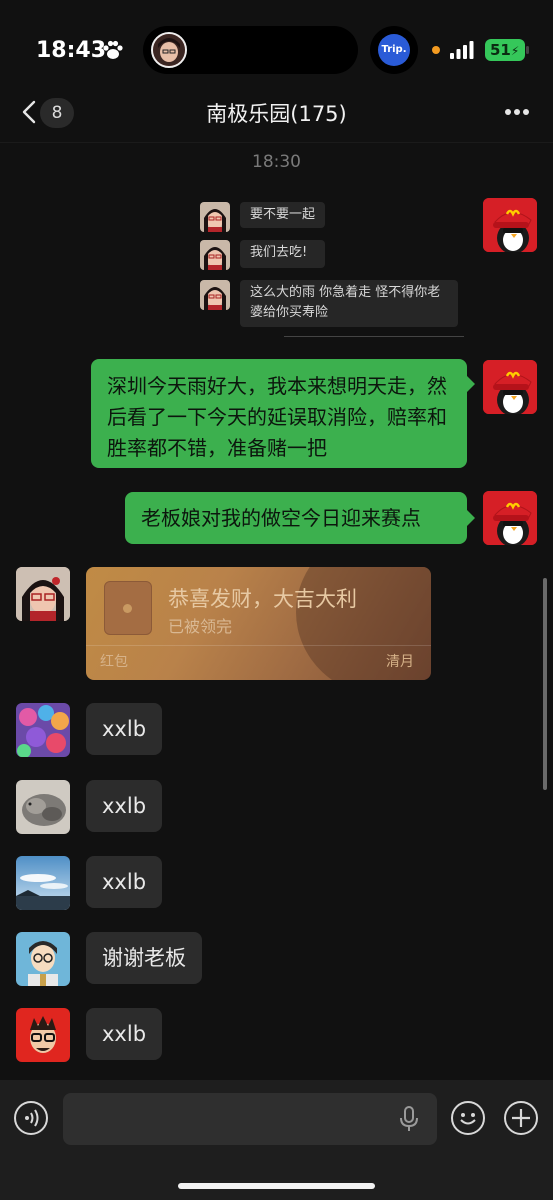 The image size is (553, 1200). Describe the element at coordinates (521, 1118) in the screenshot. I see `add-plus-icon` at that location.